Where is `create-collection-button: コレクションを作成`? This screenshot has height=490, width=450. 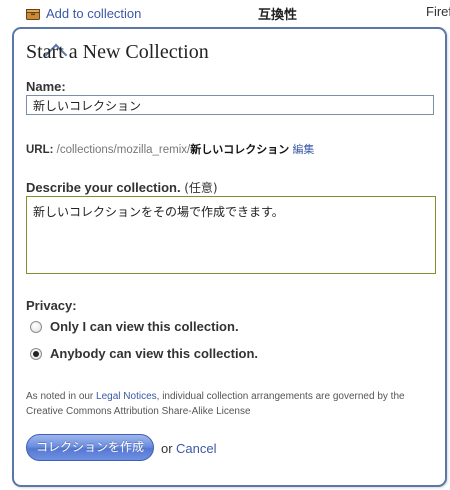 create-collection-button: コレクションを作成 is located at coordinates (90, 447).